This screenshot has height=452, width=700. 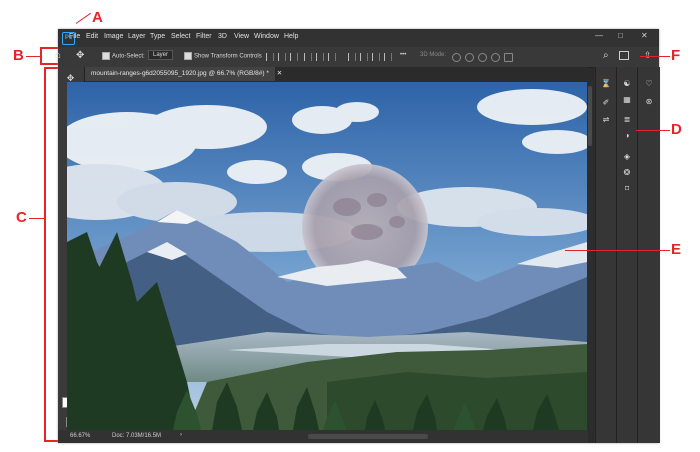 I want to click on channels-icon: ❂, so click(x=627, y=173).